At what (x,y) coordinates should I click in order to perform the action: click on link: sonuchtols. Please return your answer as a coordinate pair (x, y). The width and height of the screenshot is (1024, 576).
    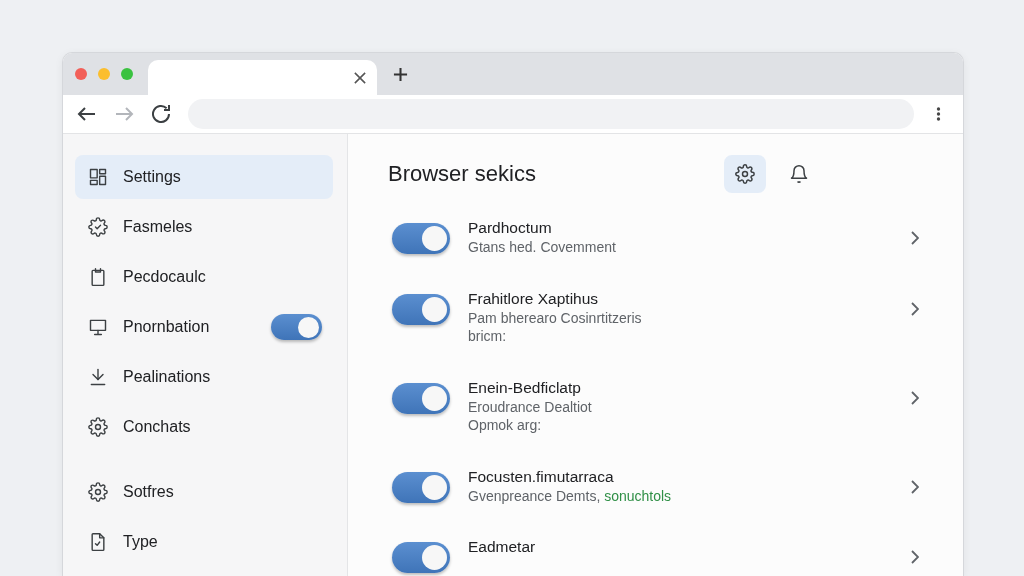
    Looking at the image, I should click on (638, 495).